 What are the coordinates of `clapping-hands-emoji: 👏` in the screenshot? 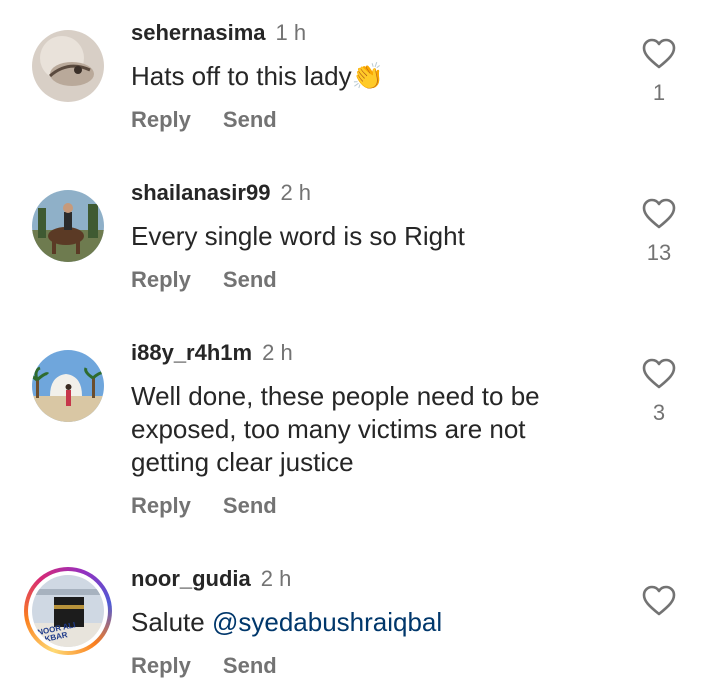 It's located at (368, 76).